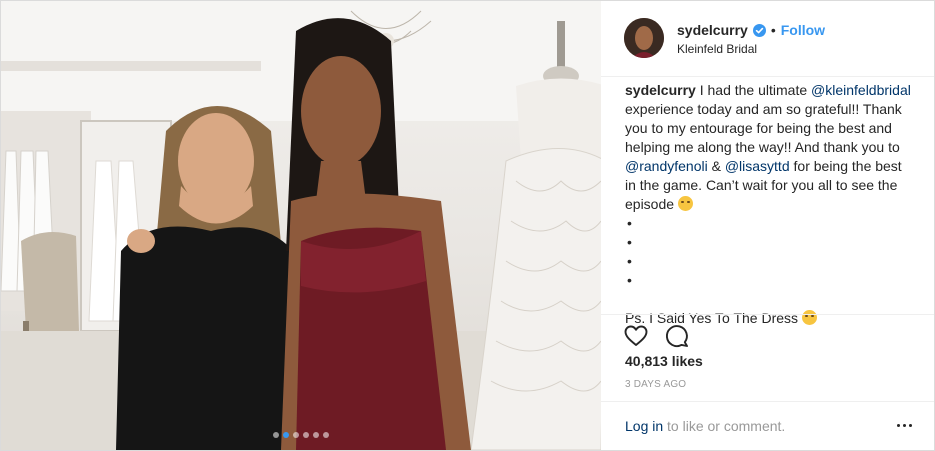 This screenshot has width=935, height=451. What do you see at coordinates (751, 30) in the screenshot?
I see `username-row: sydelcurry • Follow` at bounding box center [751, 30].